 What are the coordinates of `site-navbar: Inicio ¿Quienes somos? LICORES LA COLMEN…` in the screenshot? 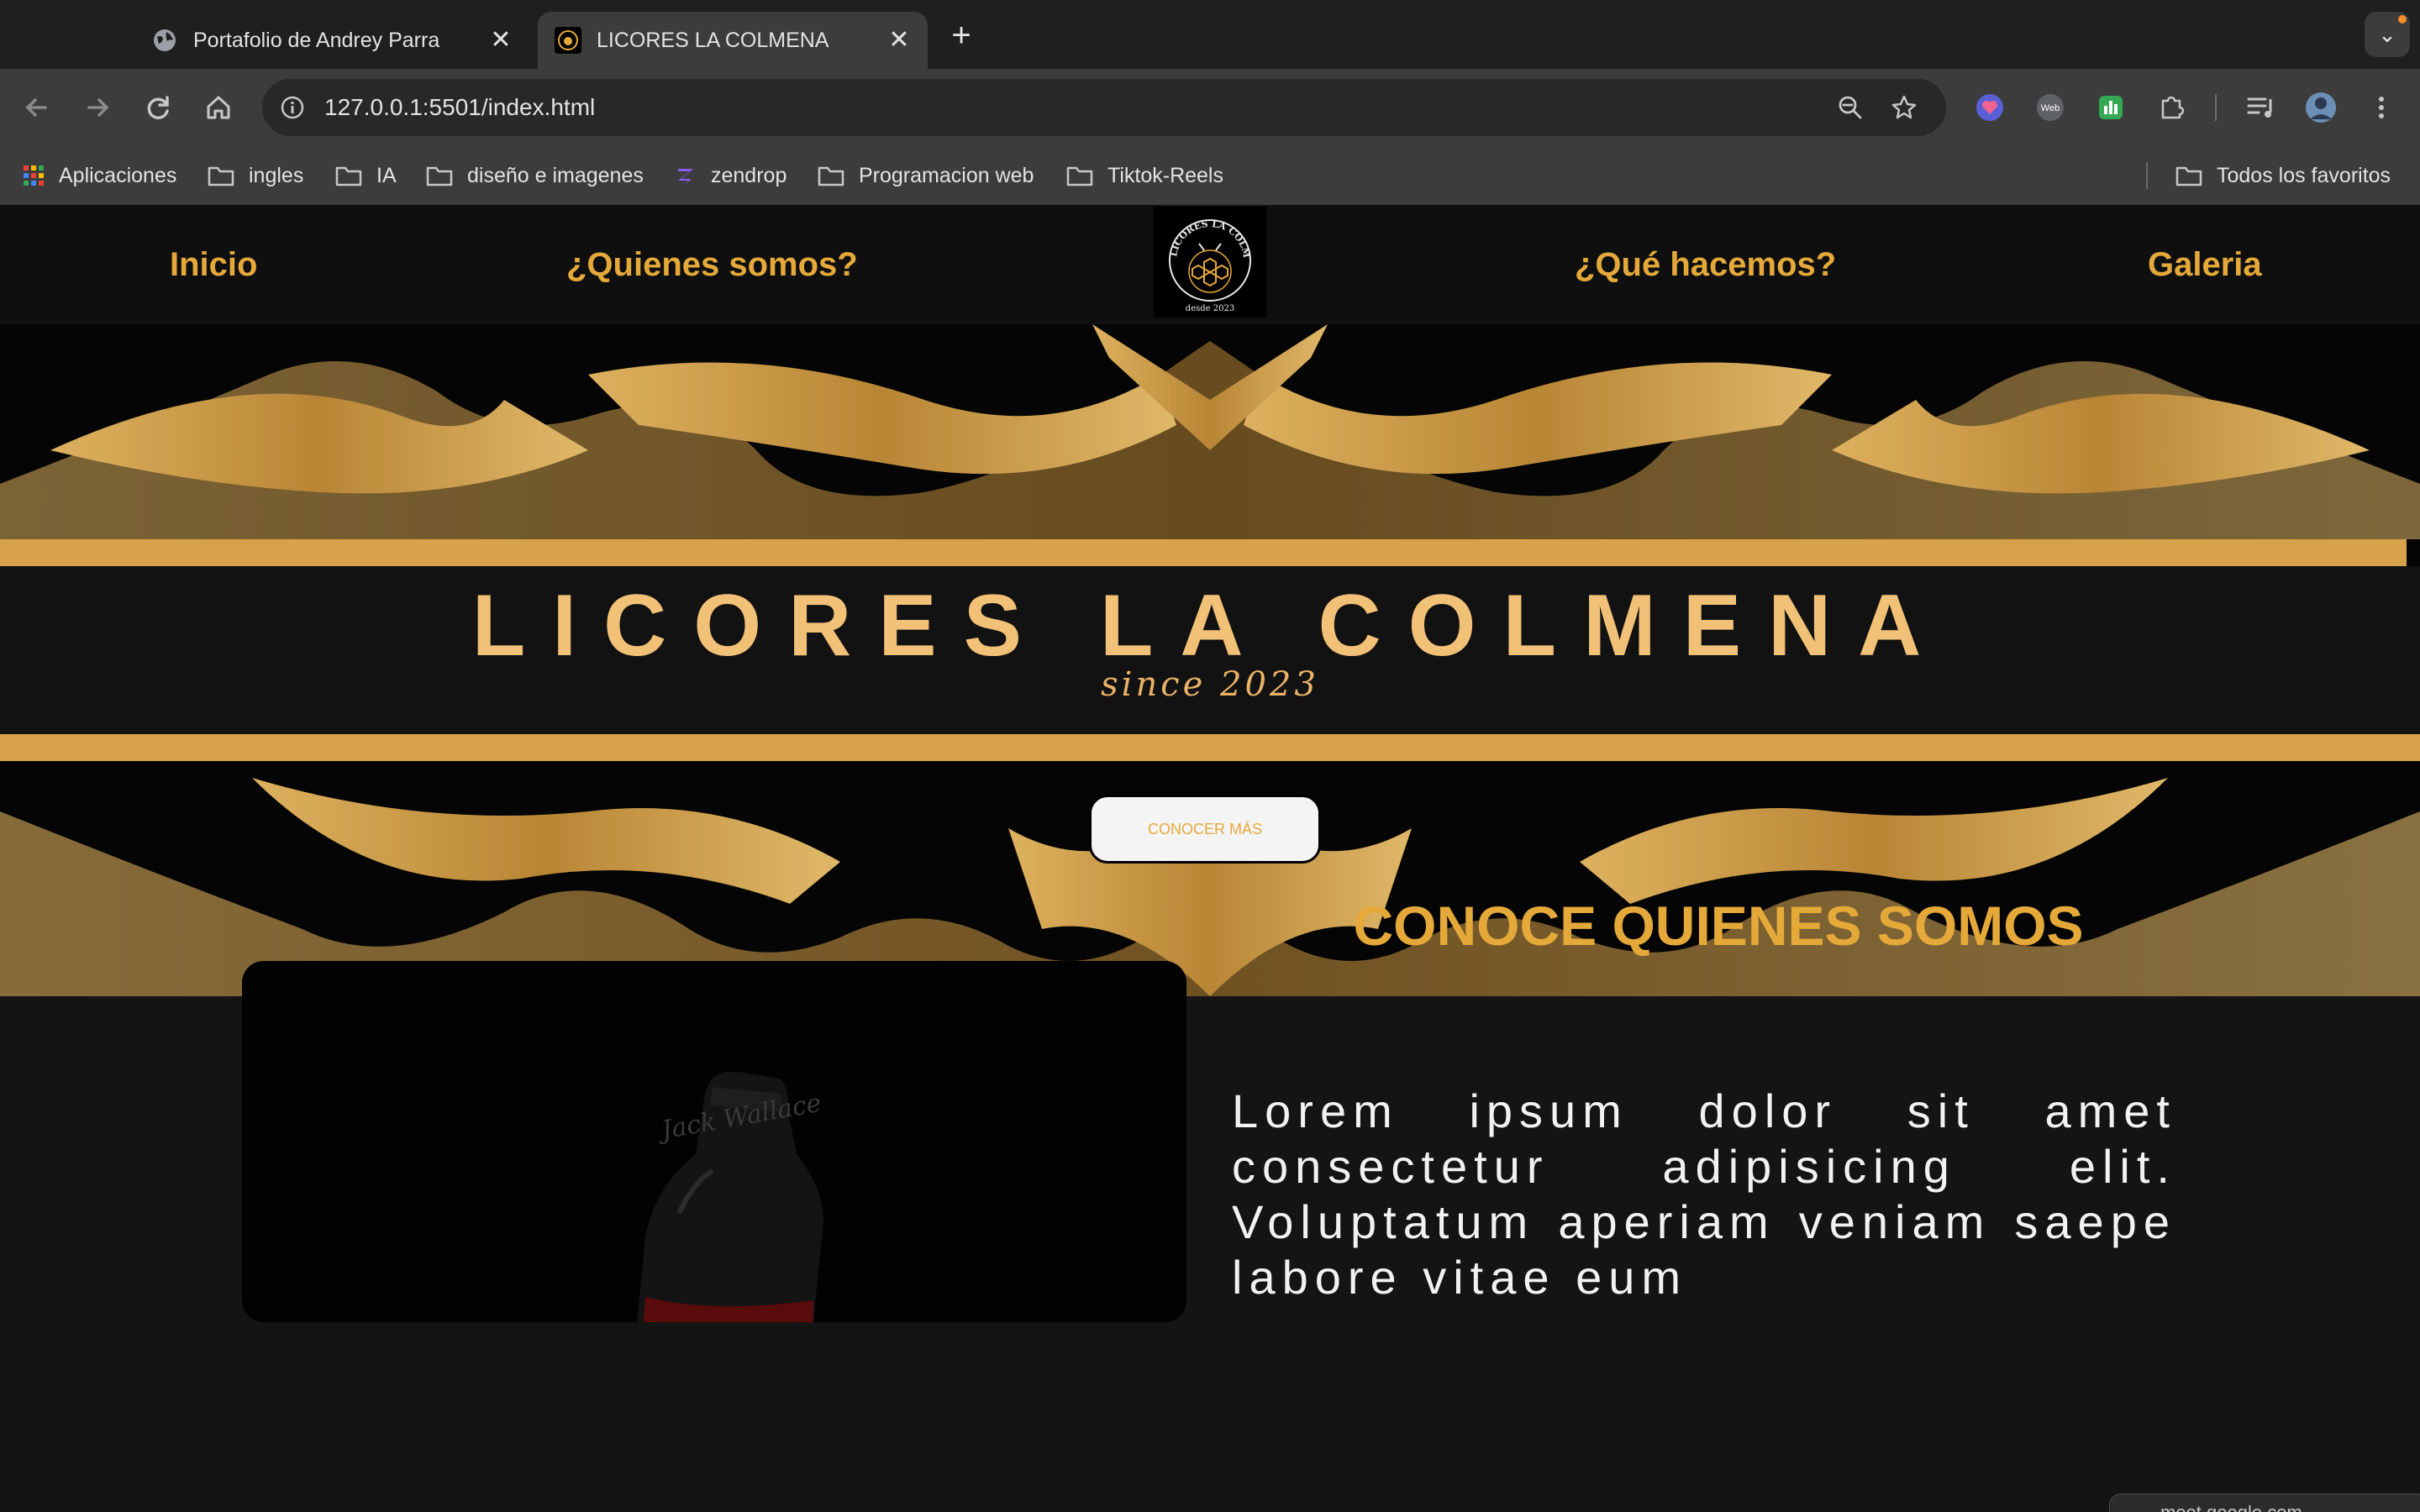 It's located at (1210, 264).